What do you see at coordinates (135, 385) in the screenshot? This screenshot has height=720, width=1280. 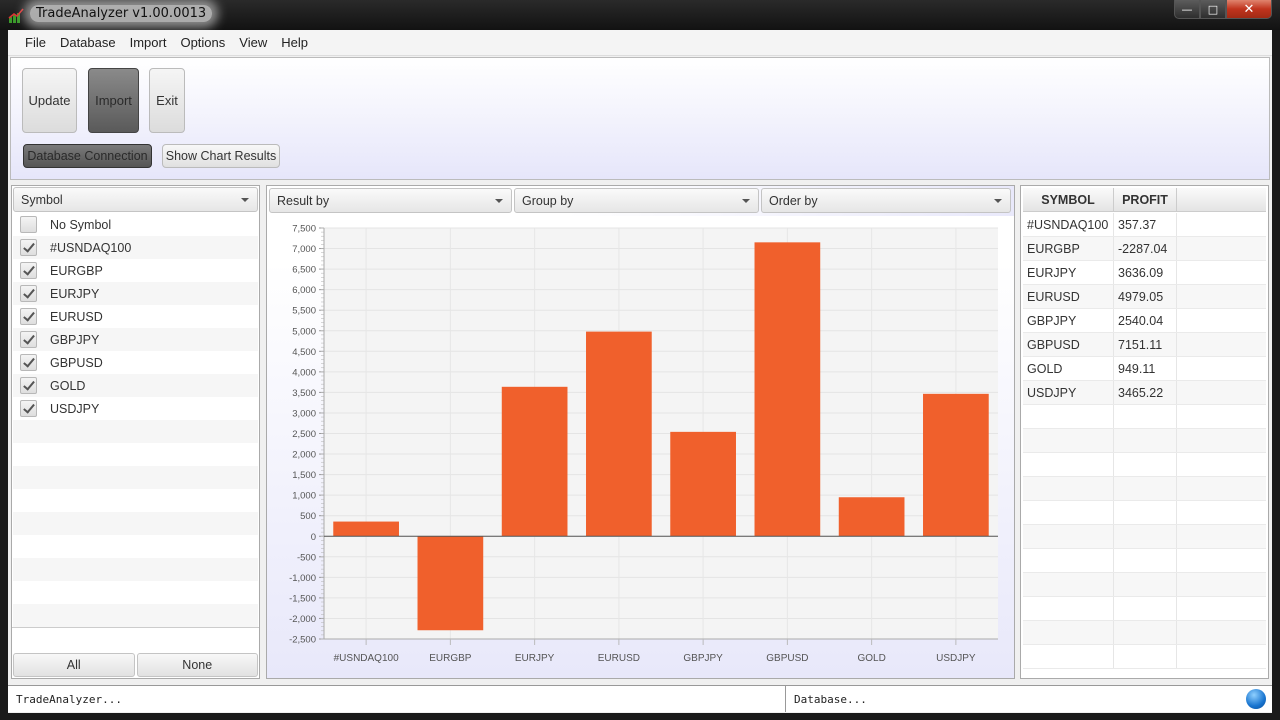 I see `symbol-list-item: GOLD` at bounding box center [135, 385].